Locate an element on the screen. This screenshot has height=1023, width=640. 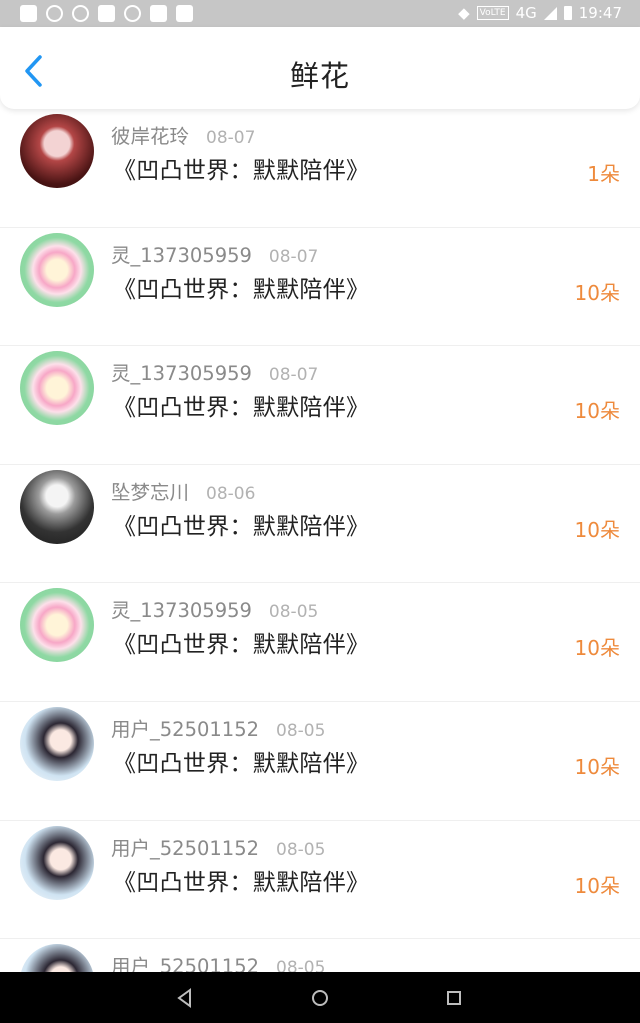
status-bar: ◆ VoLTE 4G 19:47 is located at coordinates (320, 13).